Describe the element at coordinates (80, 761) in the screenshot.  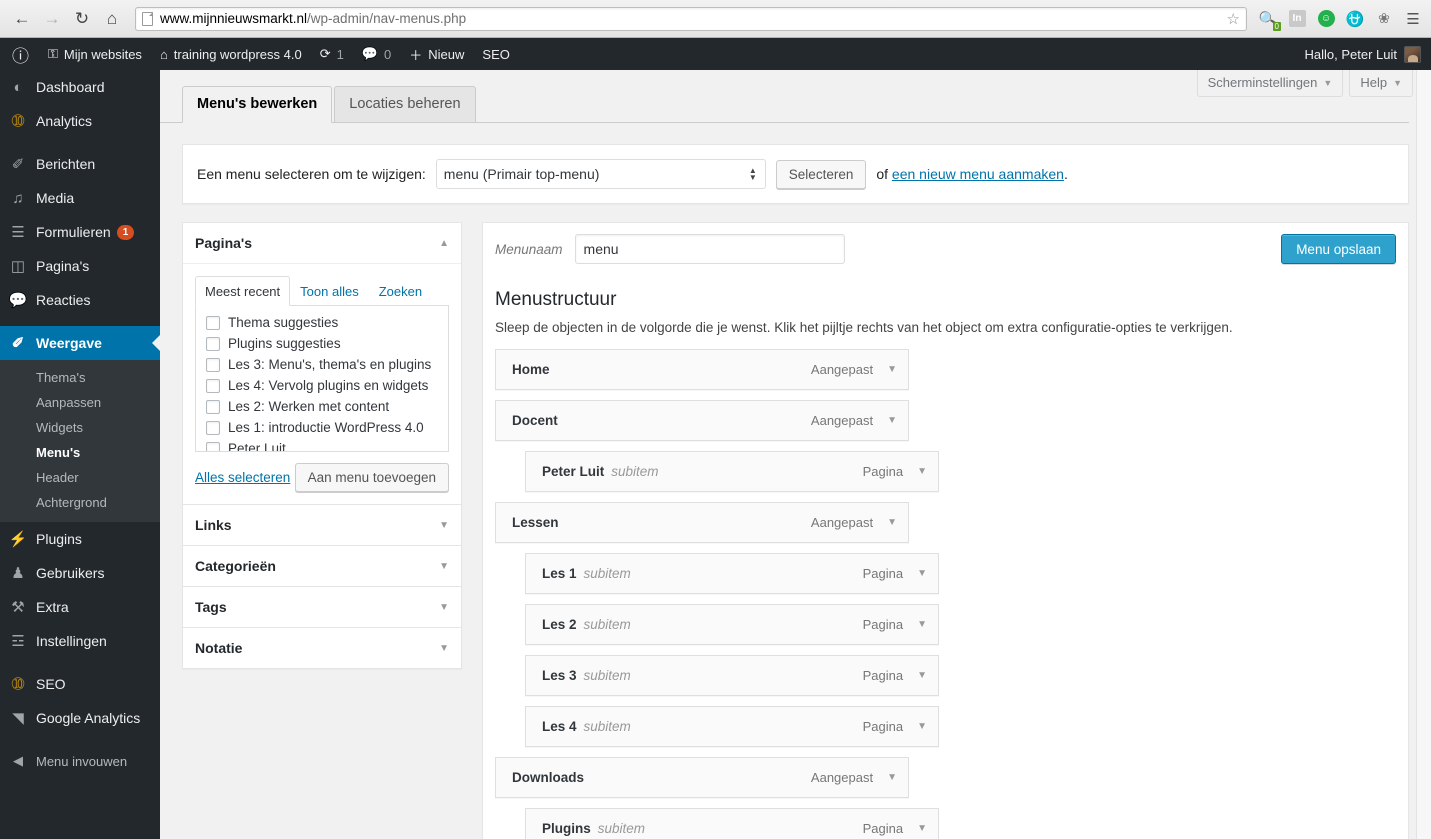
I see `sidebar-item-collapse: ◀ Menu invouwen` at that location.